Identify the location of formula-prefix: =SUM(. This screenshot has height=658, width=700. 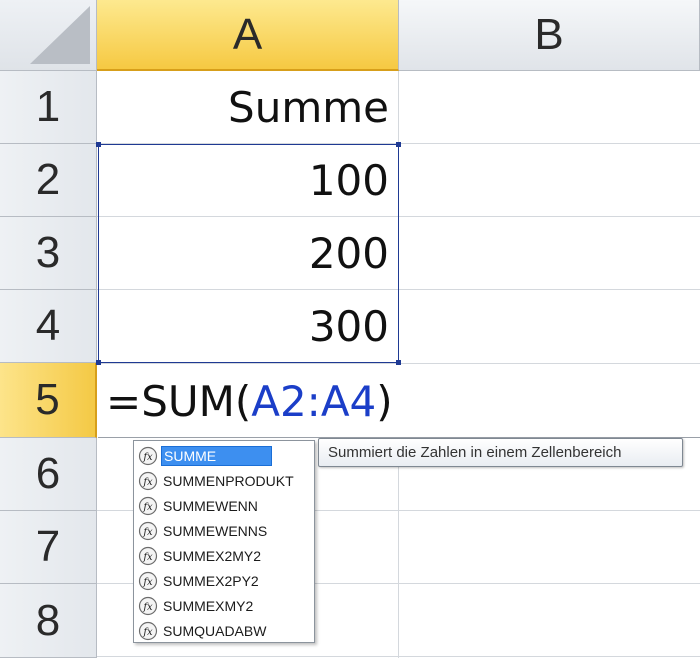
(179, 401).